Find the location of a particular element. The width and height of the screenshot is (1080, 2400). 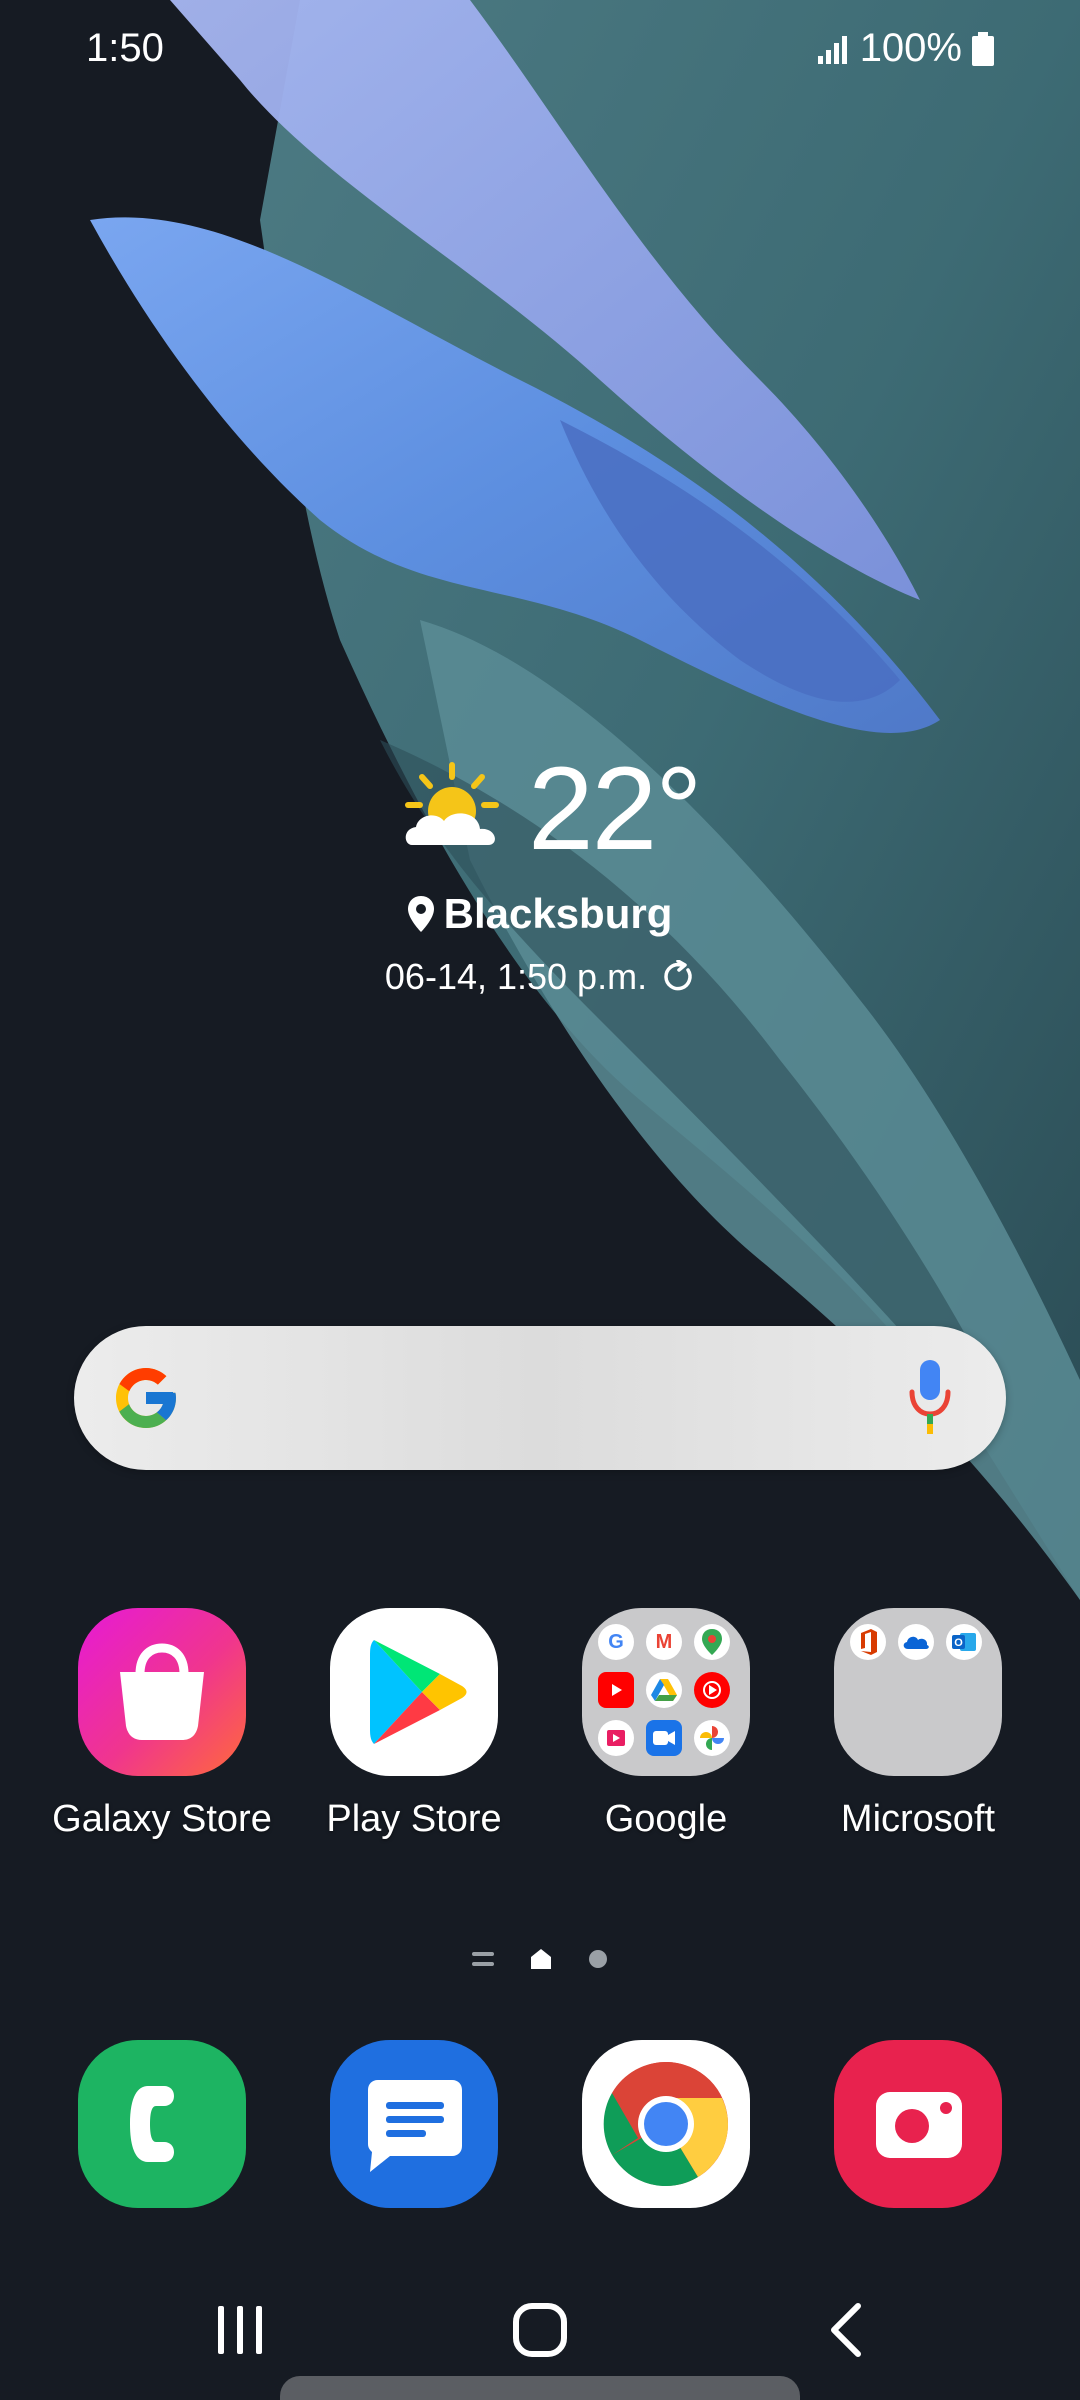

home-icon is located at coordinates (540, 2330).